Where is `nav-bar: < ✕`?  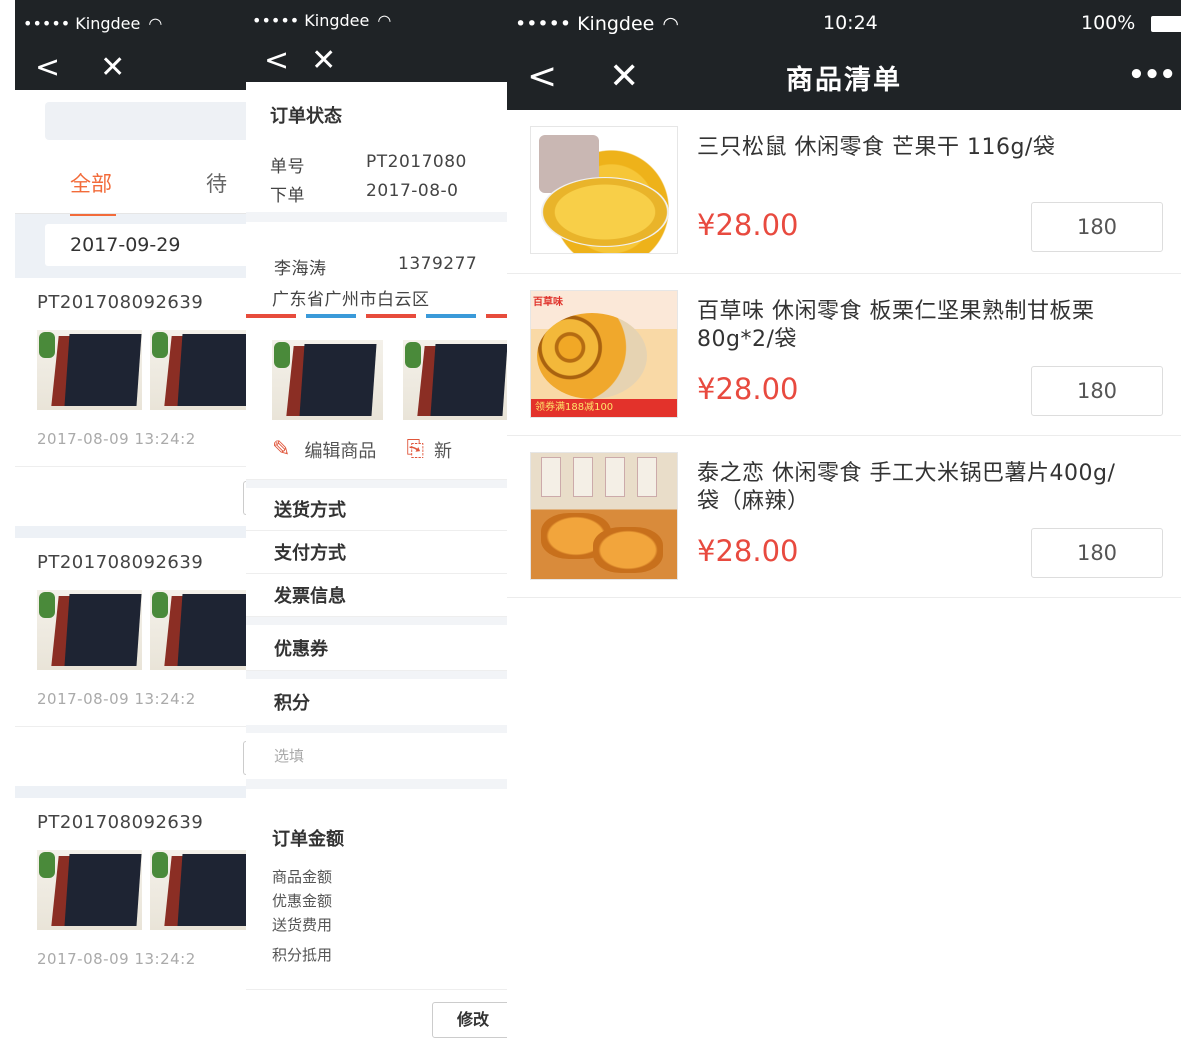 nav-bar: < ✕ is located at coordinates (380, 61).